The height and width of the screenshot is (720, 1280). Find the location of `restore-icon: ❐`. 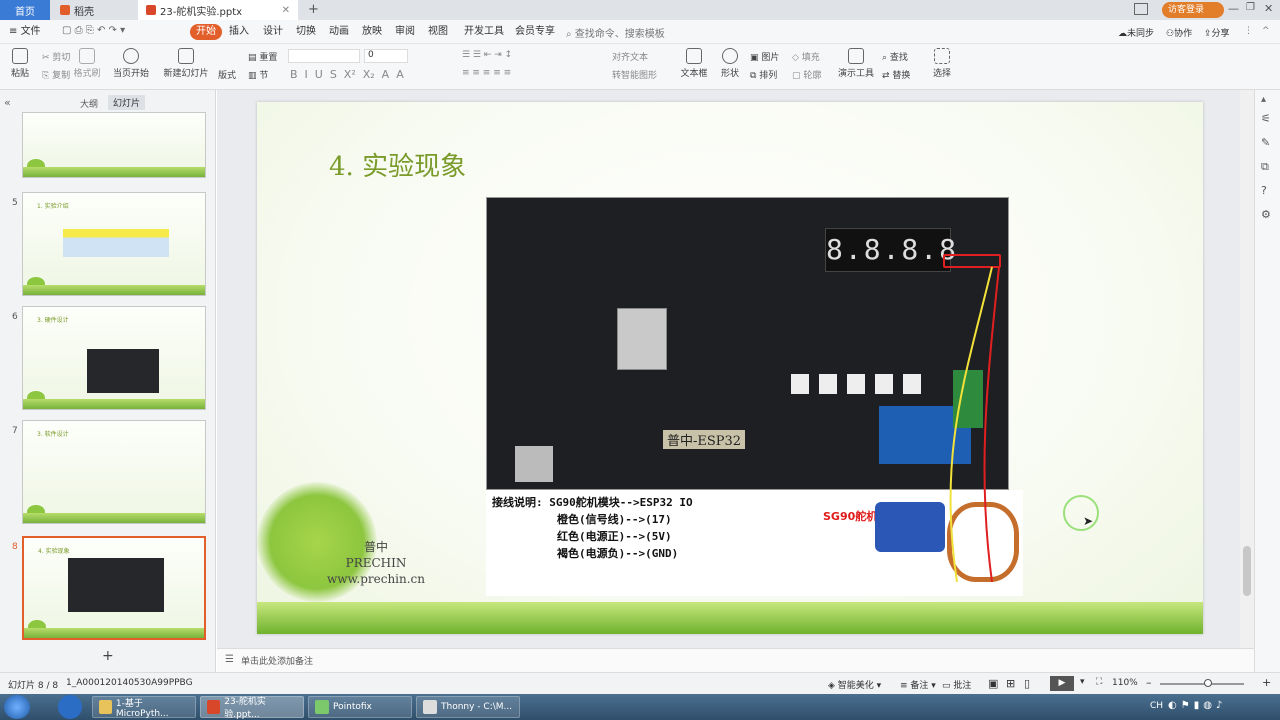

restore-icon: ❐ is located at coordinates (1250, 7).